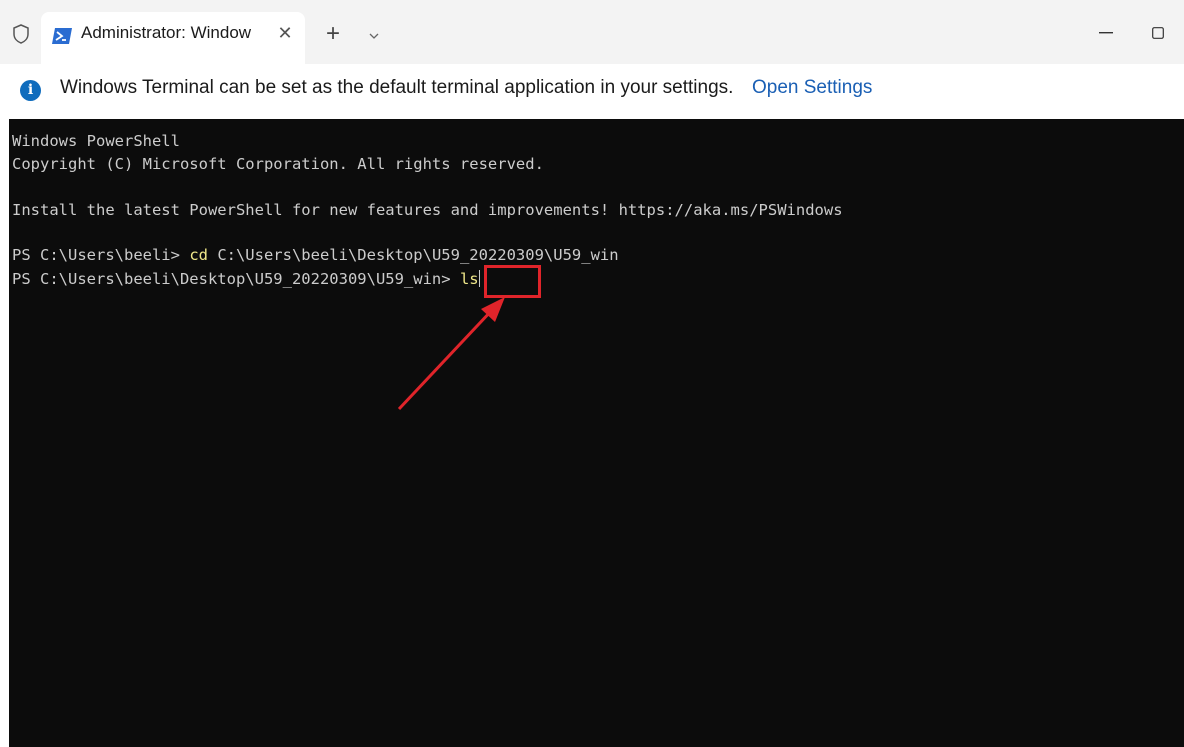 This screenshot has height=747, width=1184. I want to click on tab-title: Administrator: Window, so click(166, 32).